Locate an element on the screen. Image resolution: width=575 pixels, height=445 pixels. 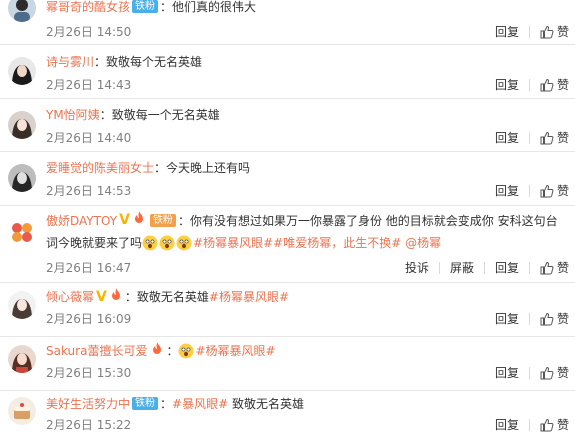
emoji-group is located at coordinates (167, 242).